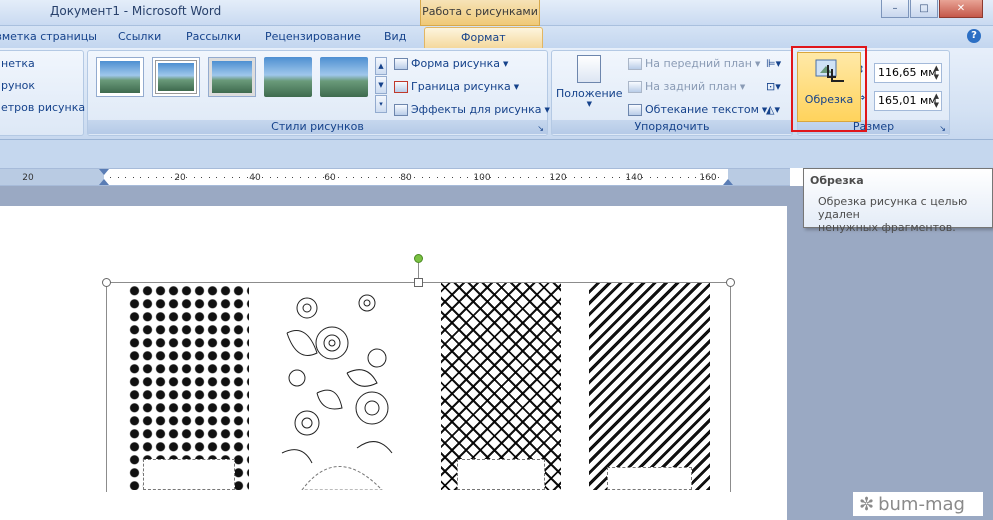  I want to click on ribbon-item-2: рунок, so click(18, 85).